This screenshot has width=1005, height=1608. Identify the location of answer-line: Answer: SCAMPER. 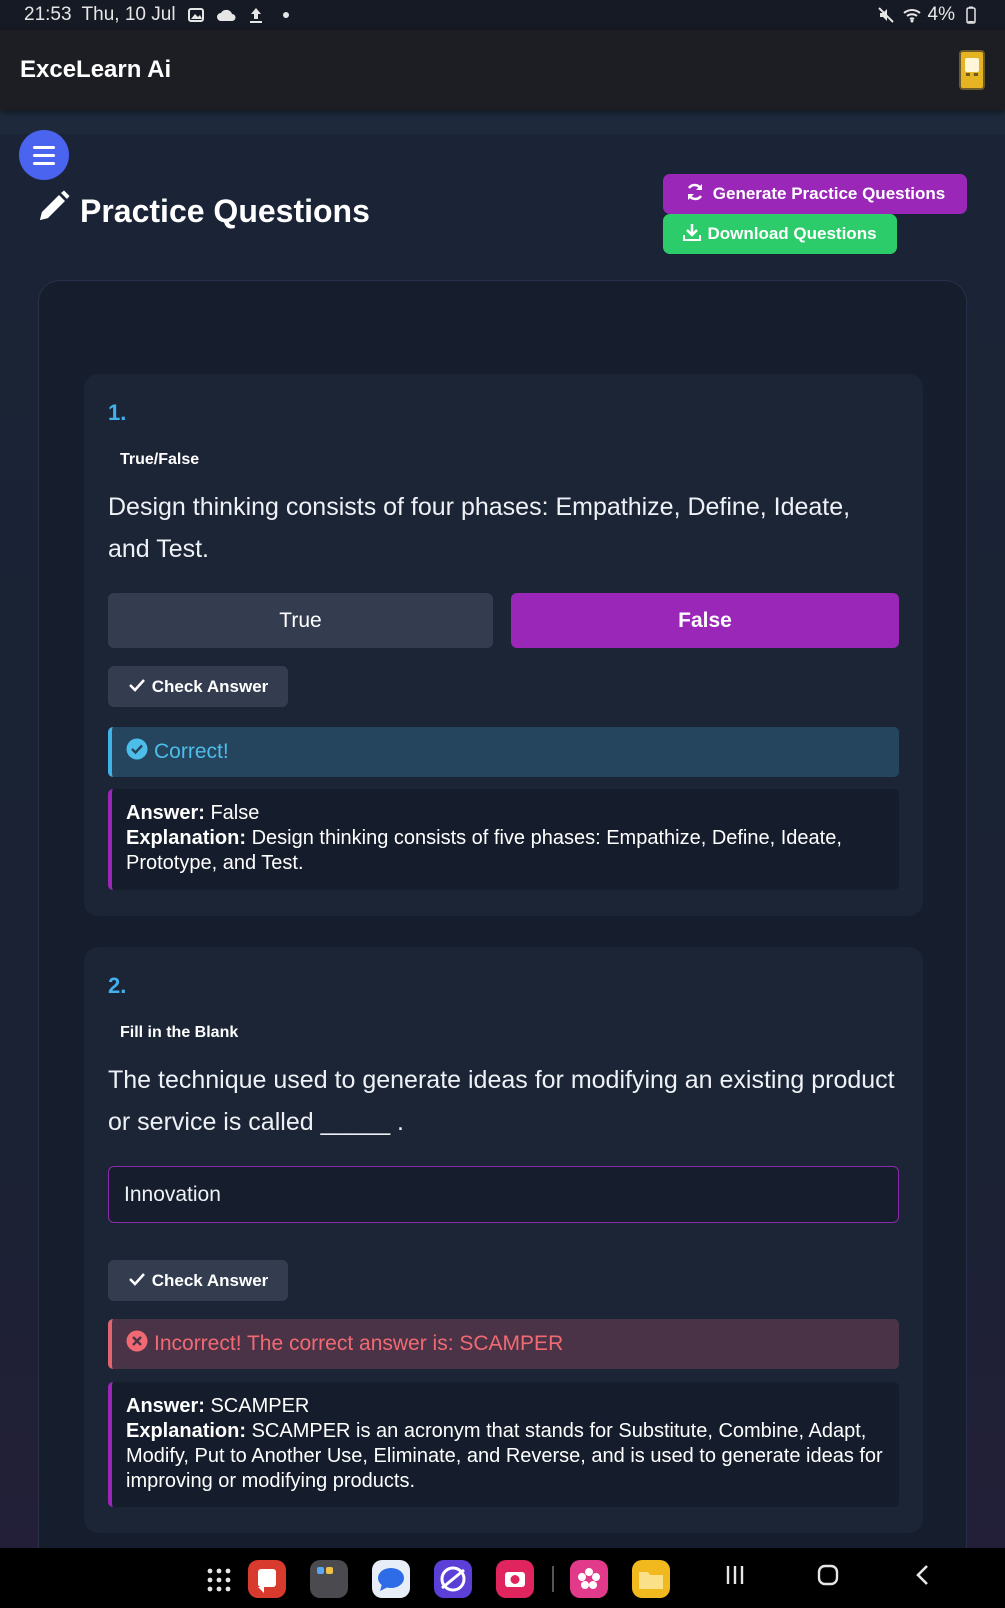
(505, 1406).